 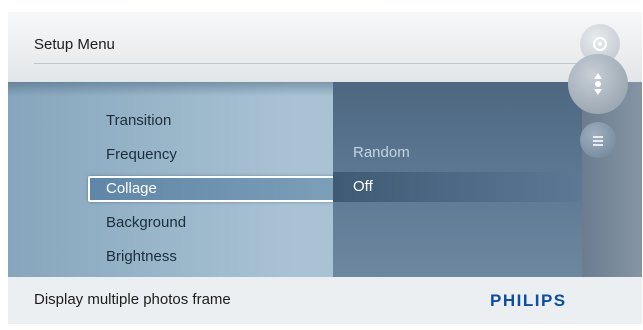 What do you see at coordinates (141, 154) in the screenshot?
I see `menu-item-frequency: Frequency` at bounding box center [141, 154].